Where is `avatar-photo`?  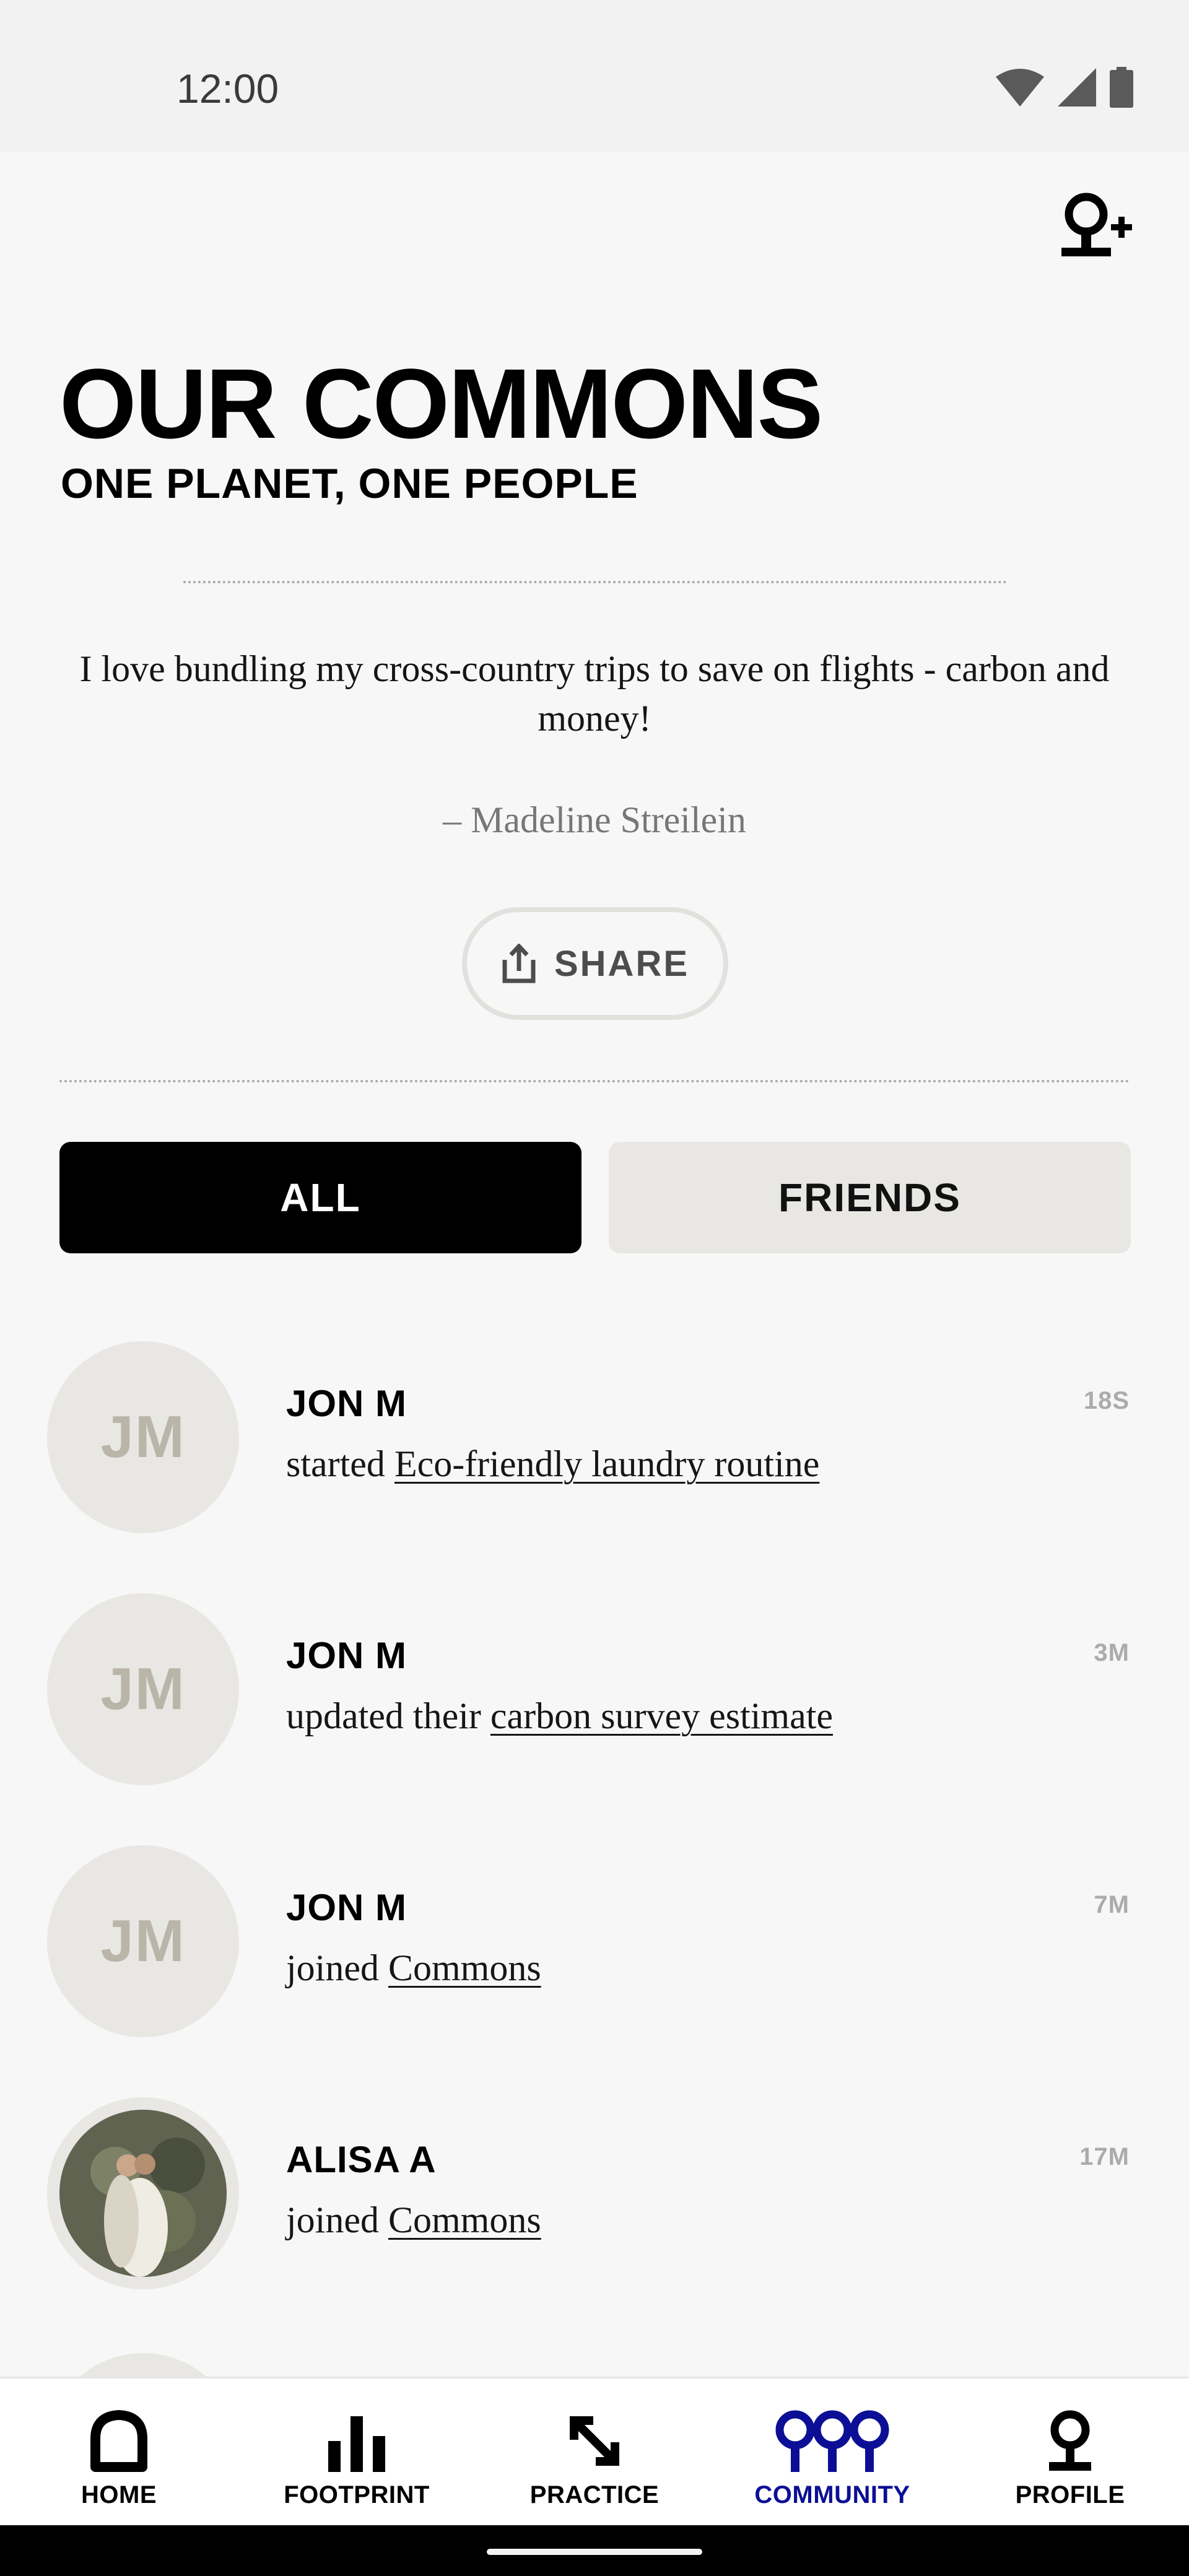
avatar-photo is located at coordinates (143, 2193).